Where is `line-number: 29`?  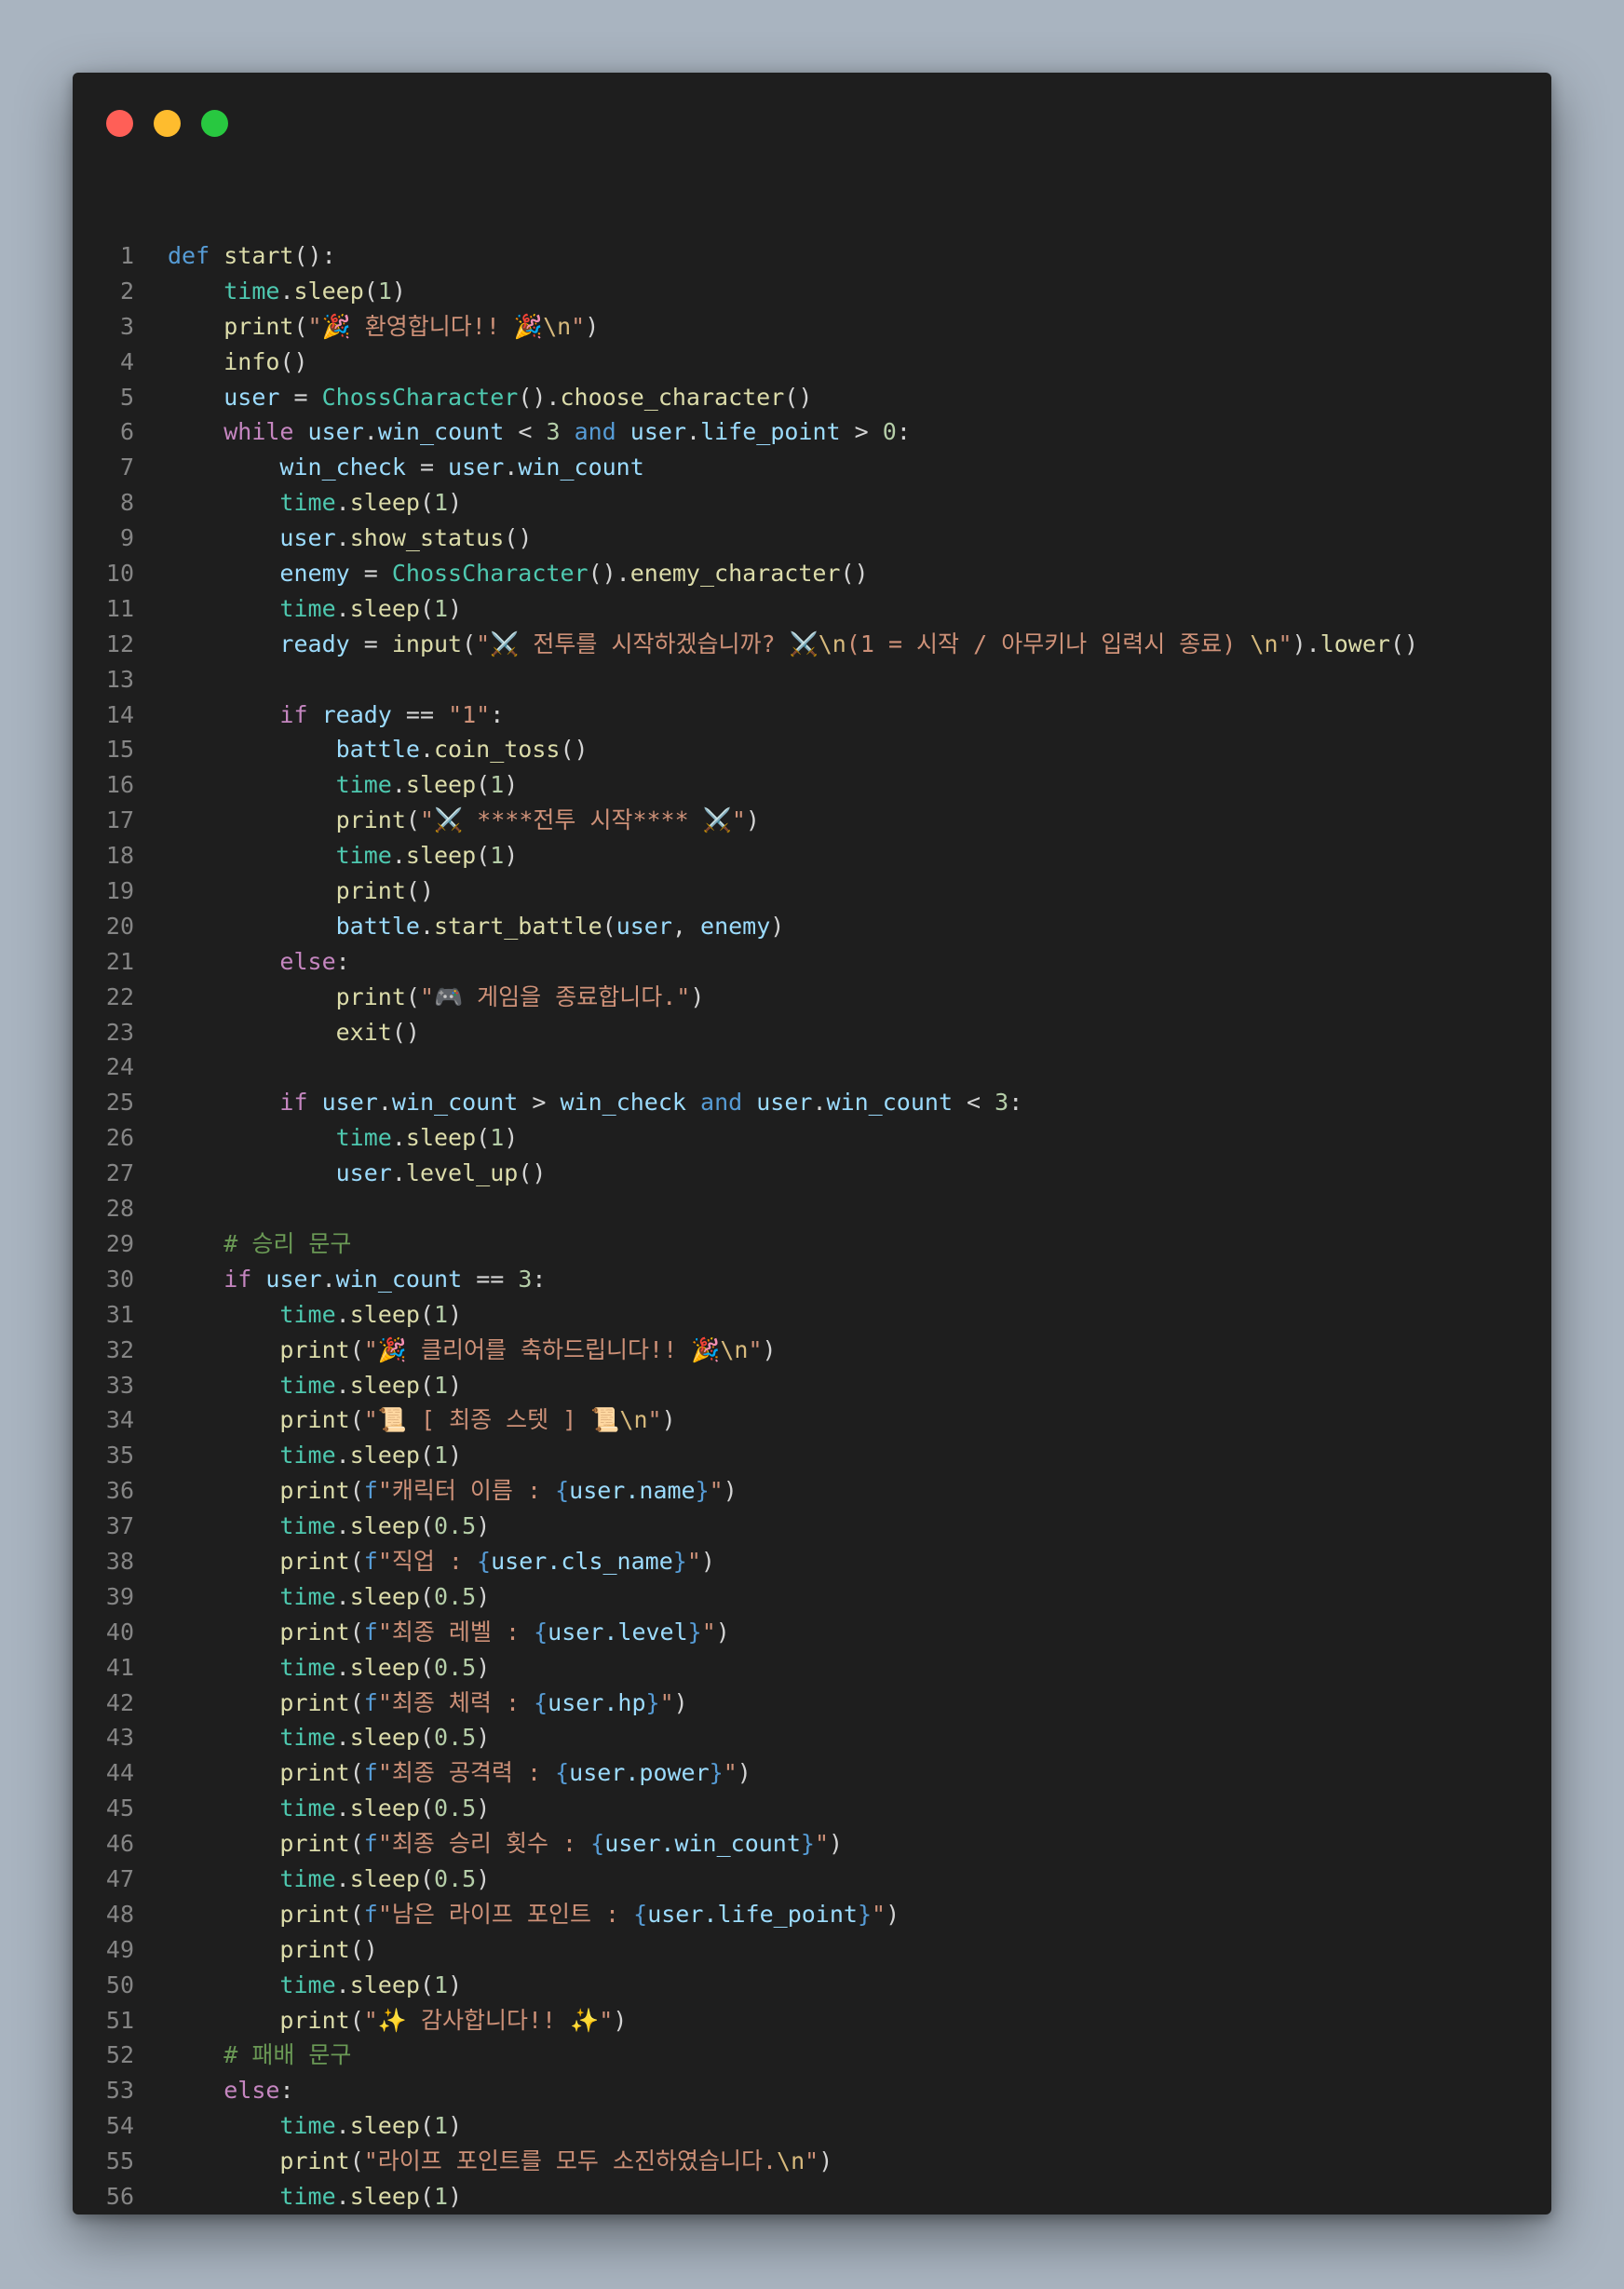
line-number: 29 is located at coordinates (120, 1243).